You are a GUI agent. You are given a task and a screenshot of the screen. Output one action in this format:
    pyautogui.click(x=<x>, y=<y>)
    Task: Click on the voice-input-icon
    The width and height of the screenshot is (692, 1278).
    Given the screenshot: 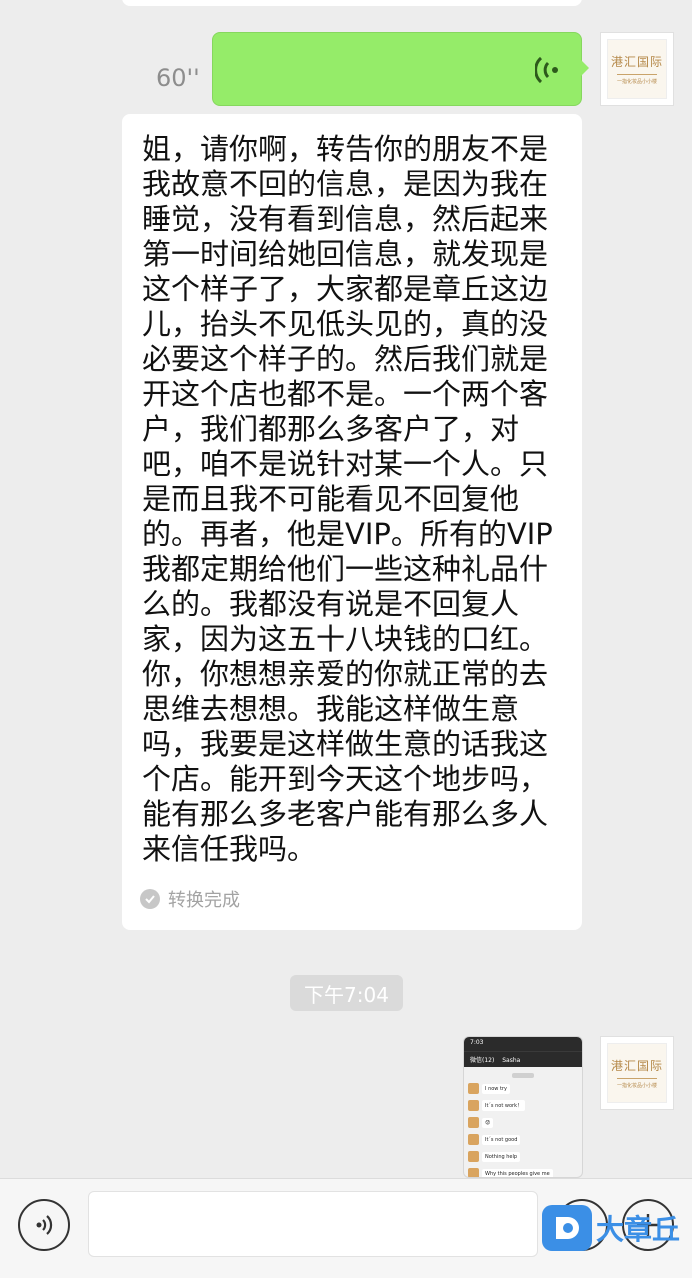 What is the action you would take?
    pyautogui.click(x=44, y=1225)
    